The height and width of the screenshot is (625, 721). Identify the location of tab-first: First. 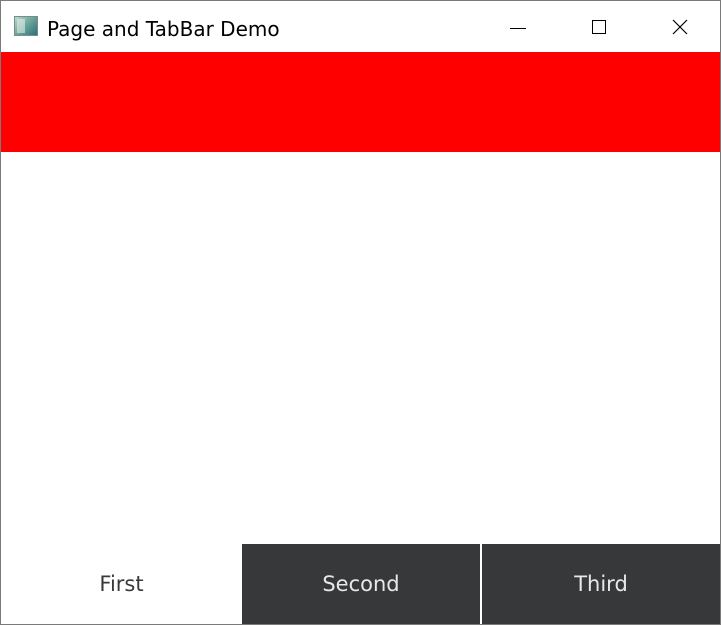
(121, 584).